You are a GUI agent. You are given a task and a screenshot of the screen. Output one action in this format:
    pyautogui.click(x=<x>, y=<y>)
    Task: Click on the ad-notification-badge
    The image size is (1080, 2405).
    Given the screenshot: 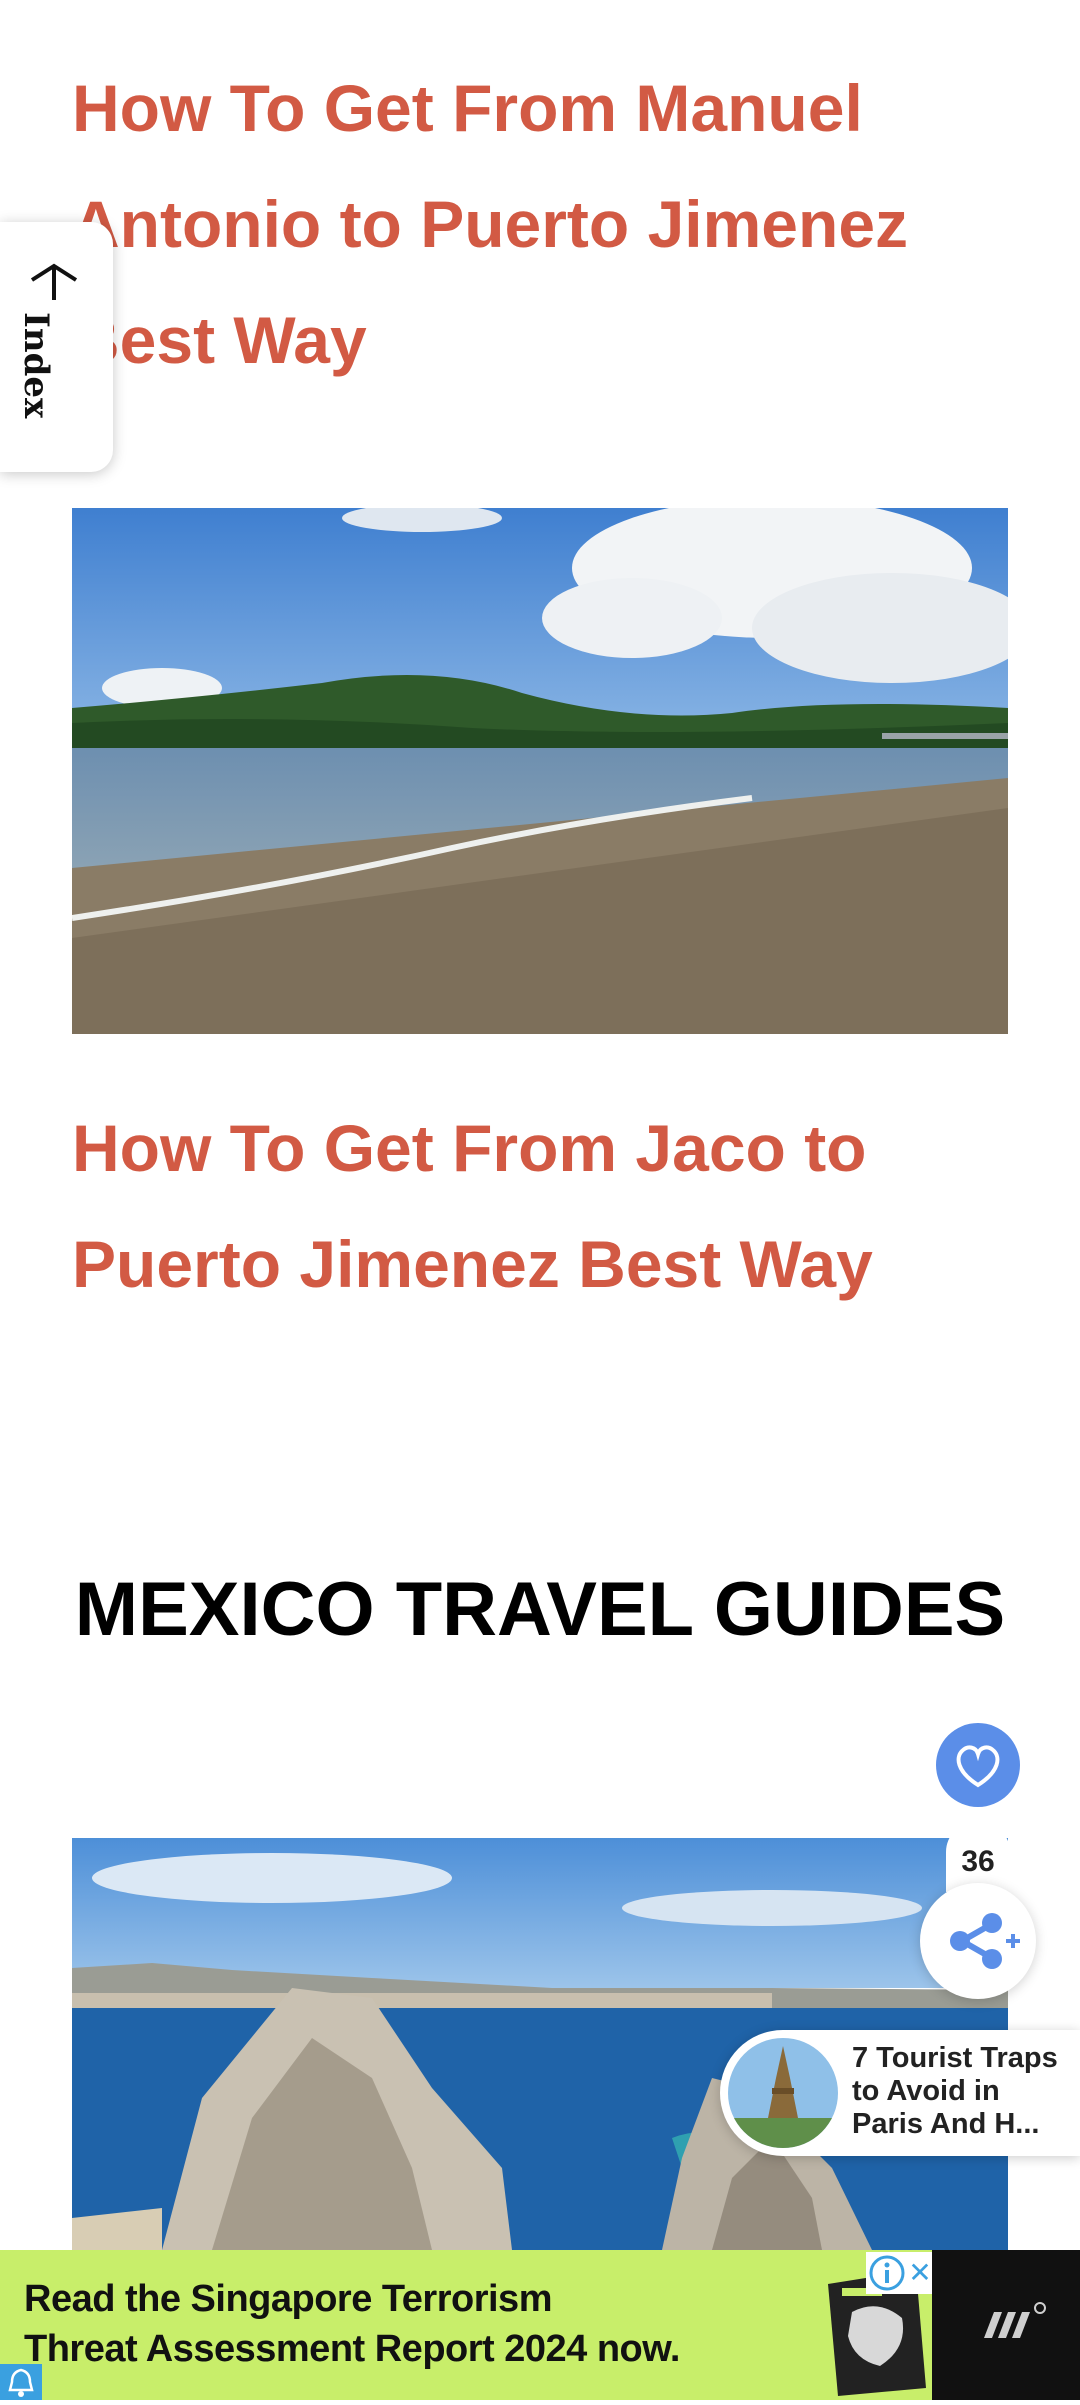 What is the action you would take?
    pyautogui.click(x=21, y=2382)
    